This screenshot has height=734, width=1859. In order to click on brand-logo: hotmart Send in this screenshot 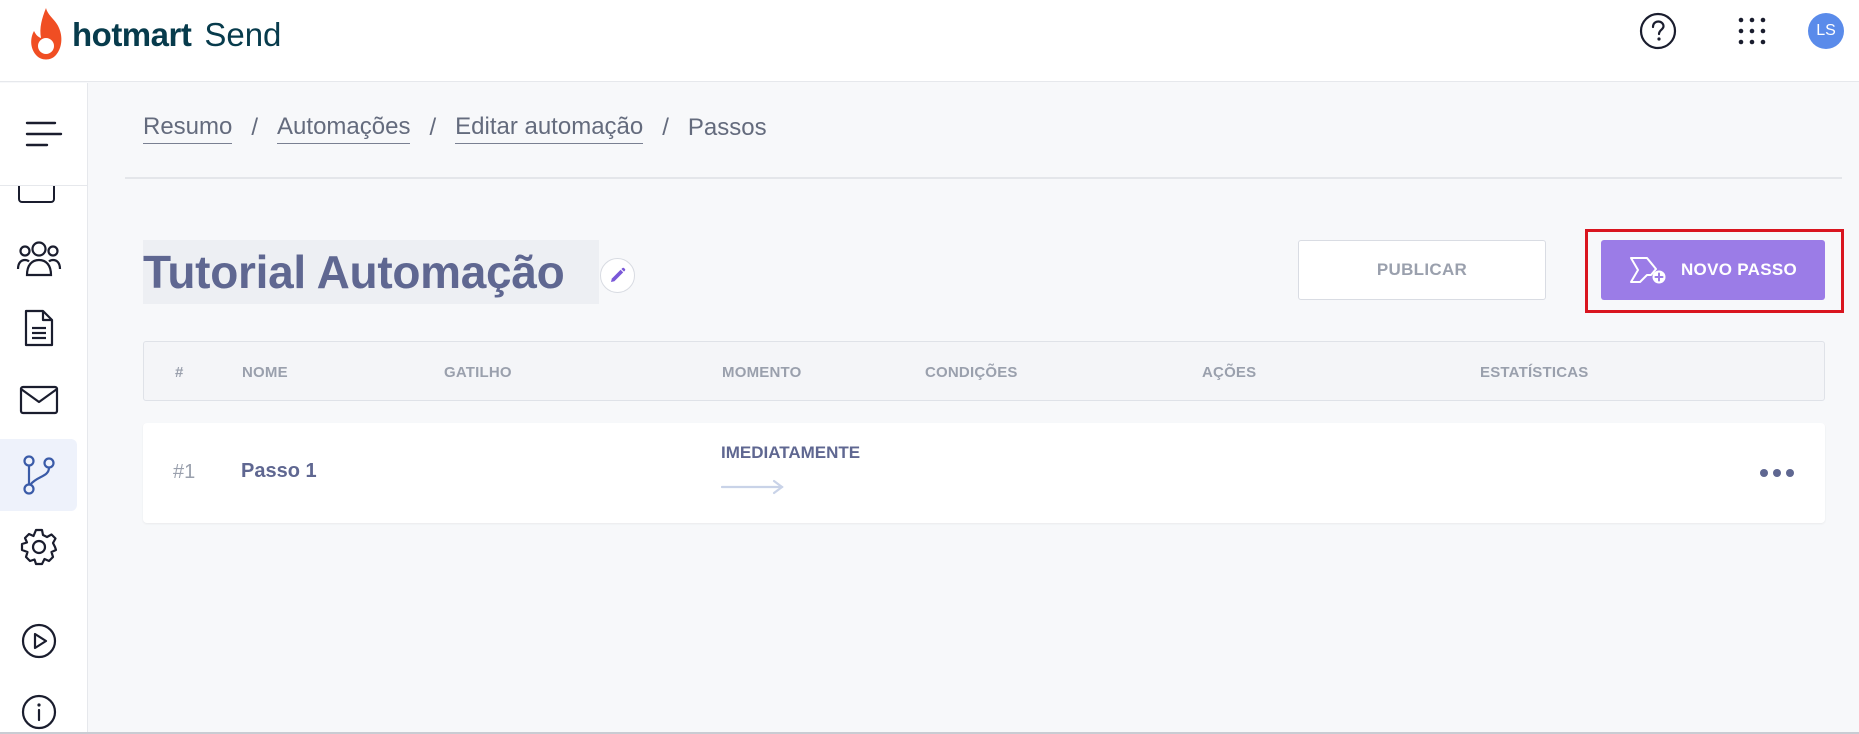, I will do `click(153, 35)`.